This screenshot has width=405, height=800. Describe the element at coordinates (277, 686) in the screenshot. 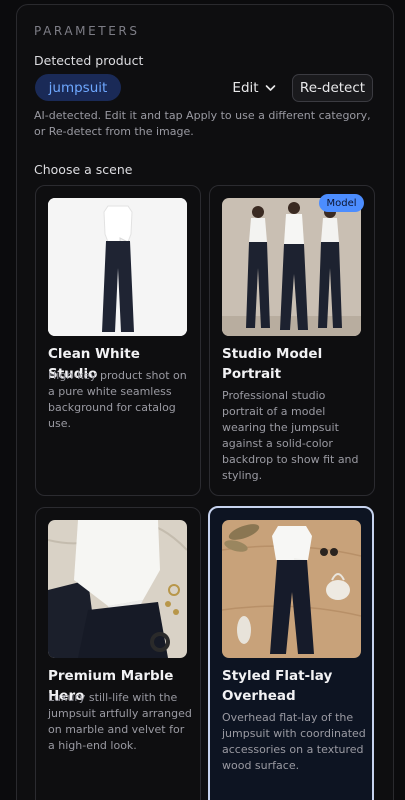

I see `scene-title: Styled Flat-lay Overhead` at that location.